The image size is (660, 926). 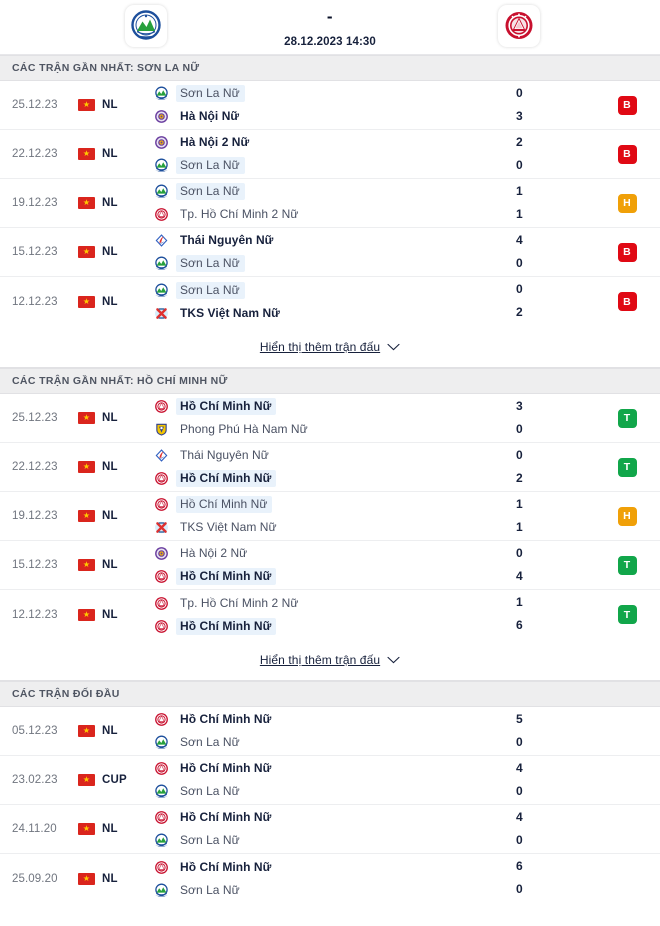 What do you see at coordinates (319, 301) in the screenshot?
I see `teams-cell: Sơn La Nữ TKS Việt Nam Nữ` at bounding box center [319, 301].